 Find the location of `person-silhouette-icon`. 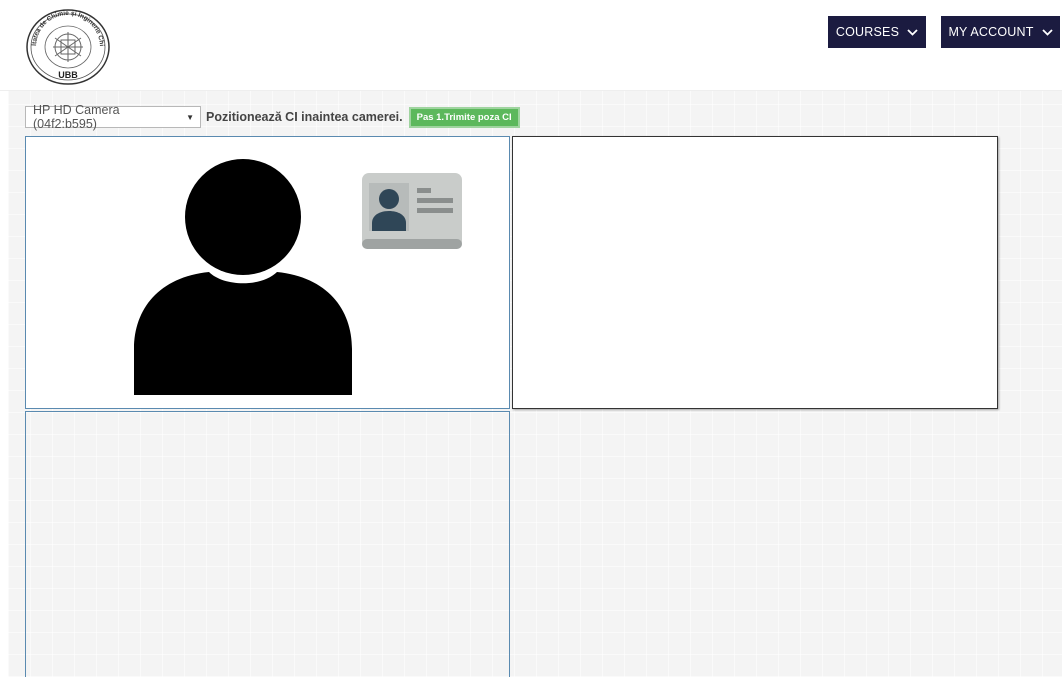

person-silhouette-icon is located at coordinates (243, 279).